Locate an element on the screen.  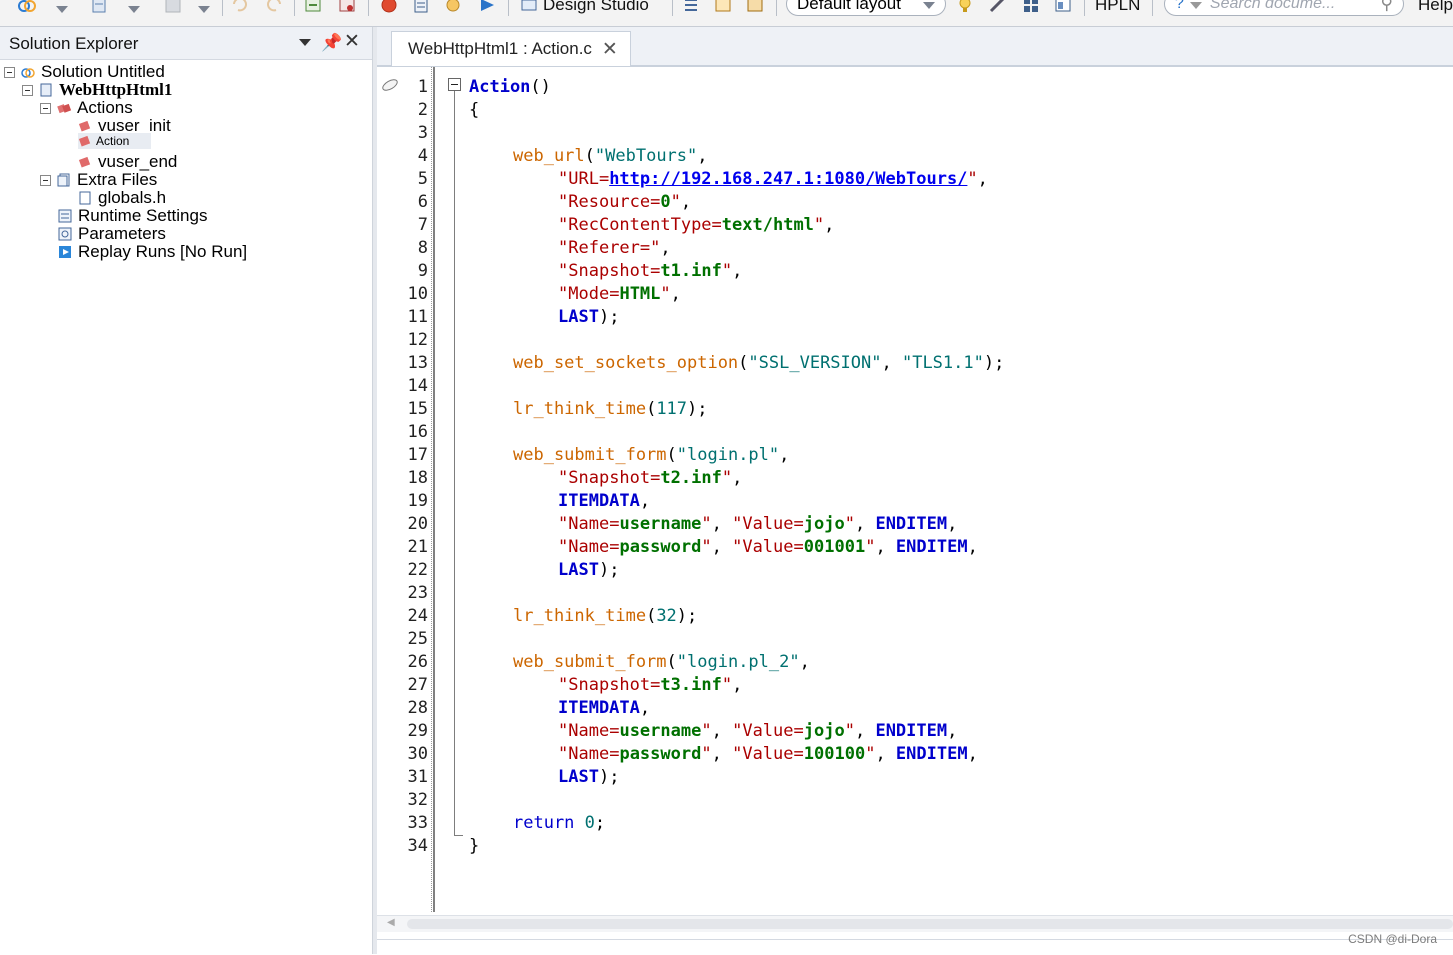
line-number: 13 is located at coordinates (417, 363).